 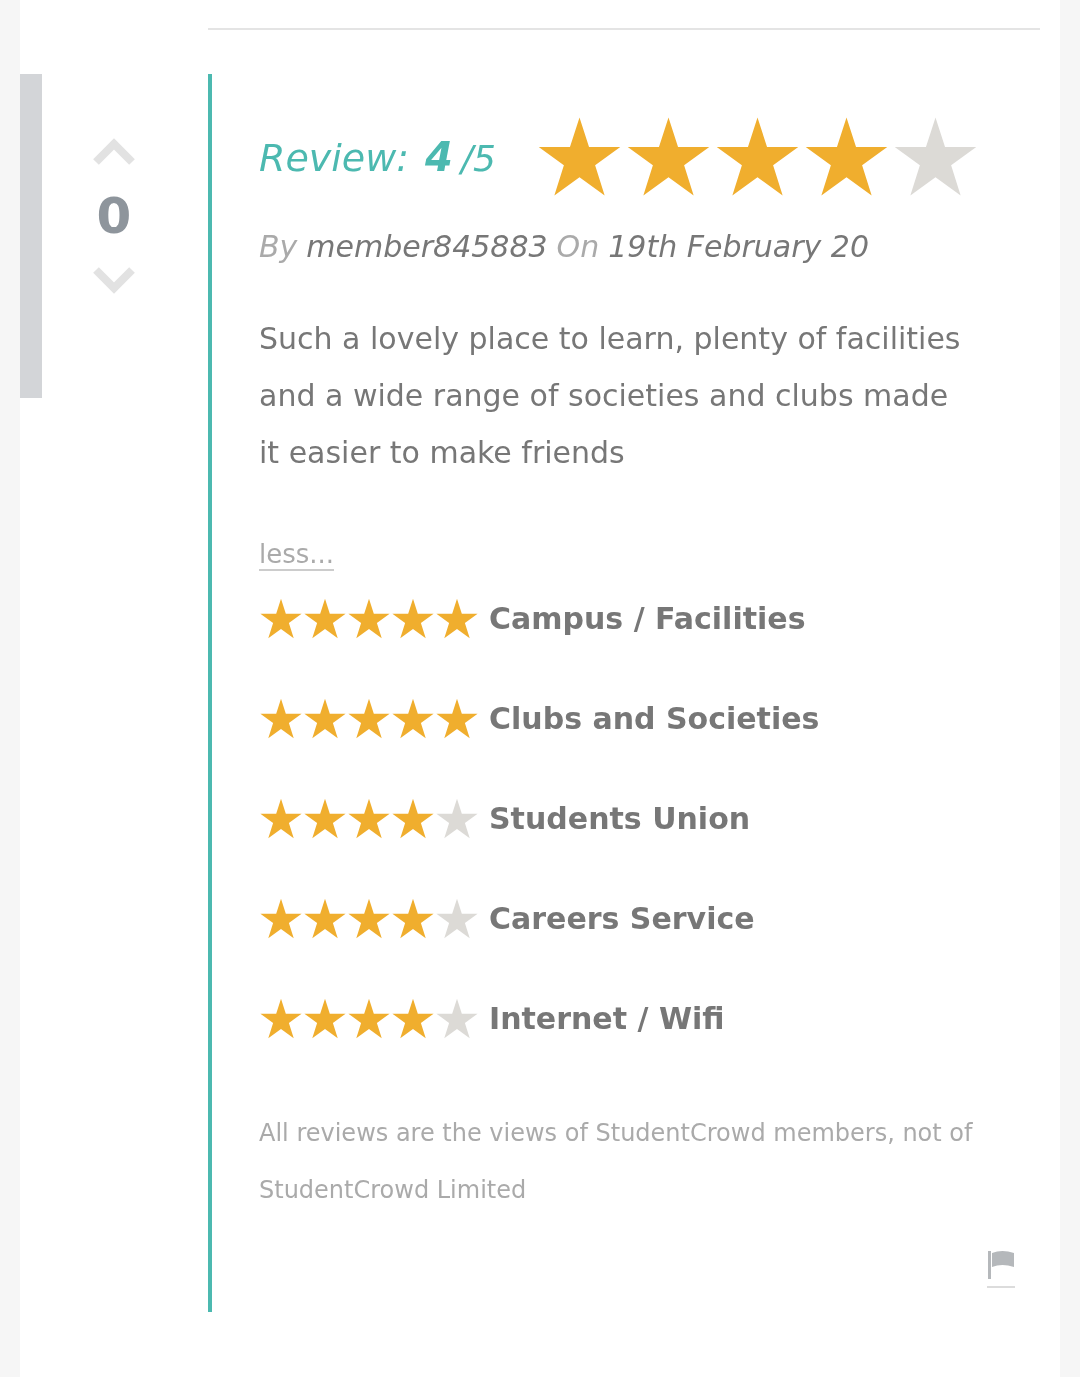 I want to click on upvote-icon, so click(x=114, y=152).